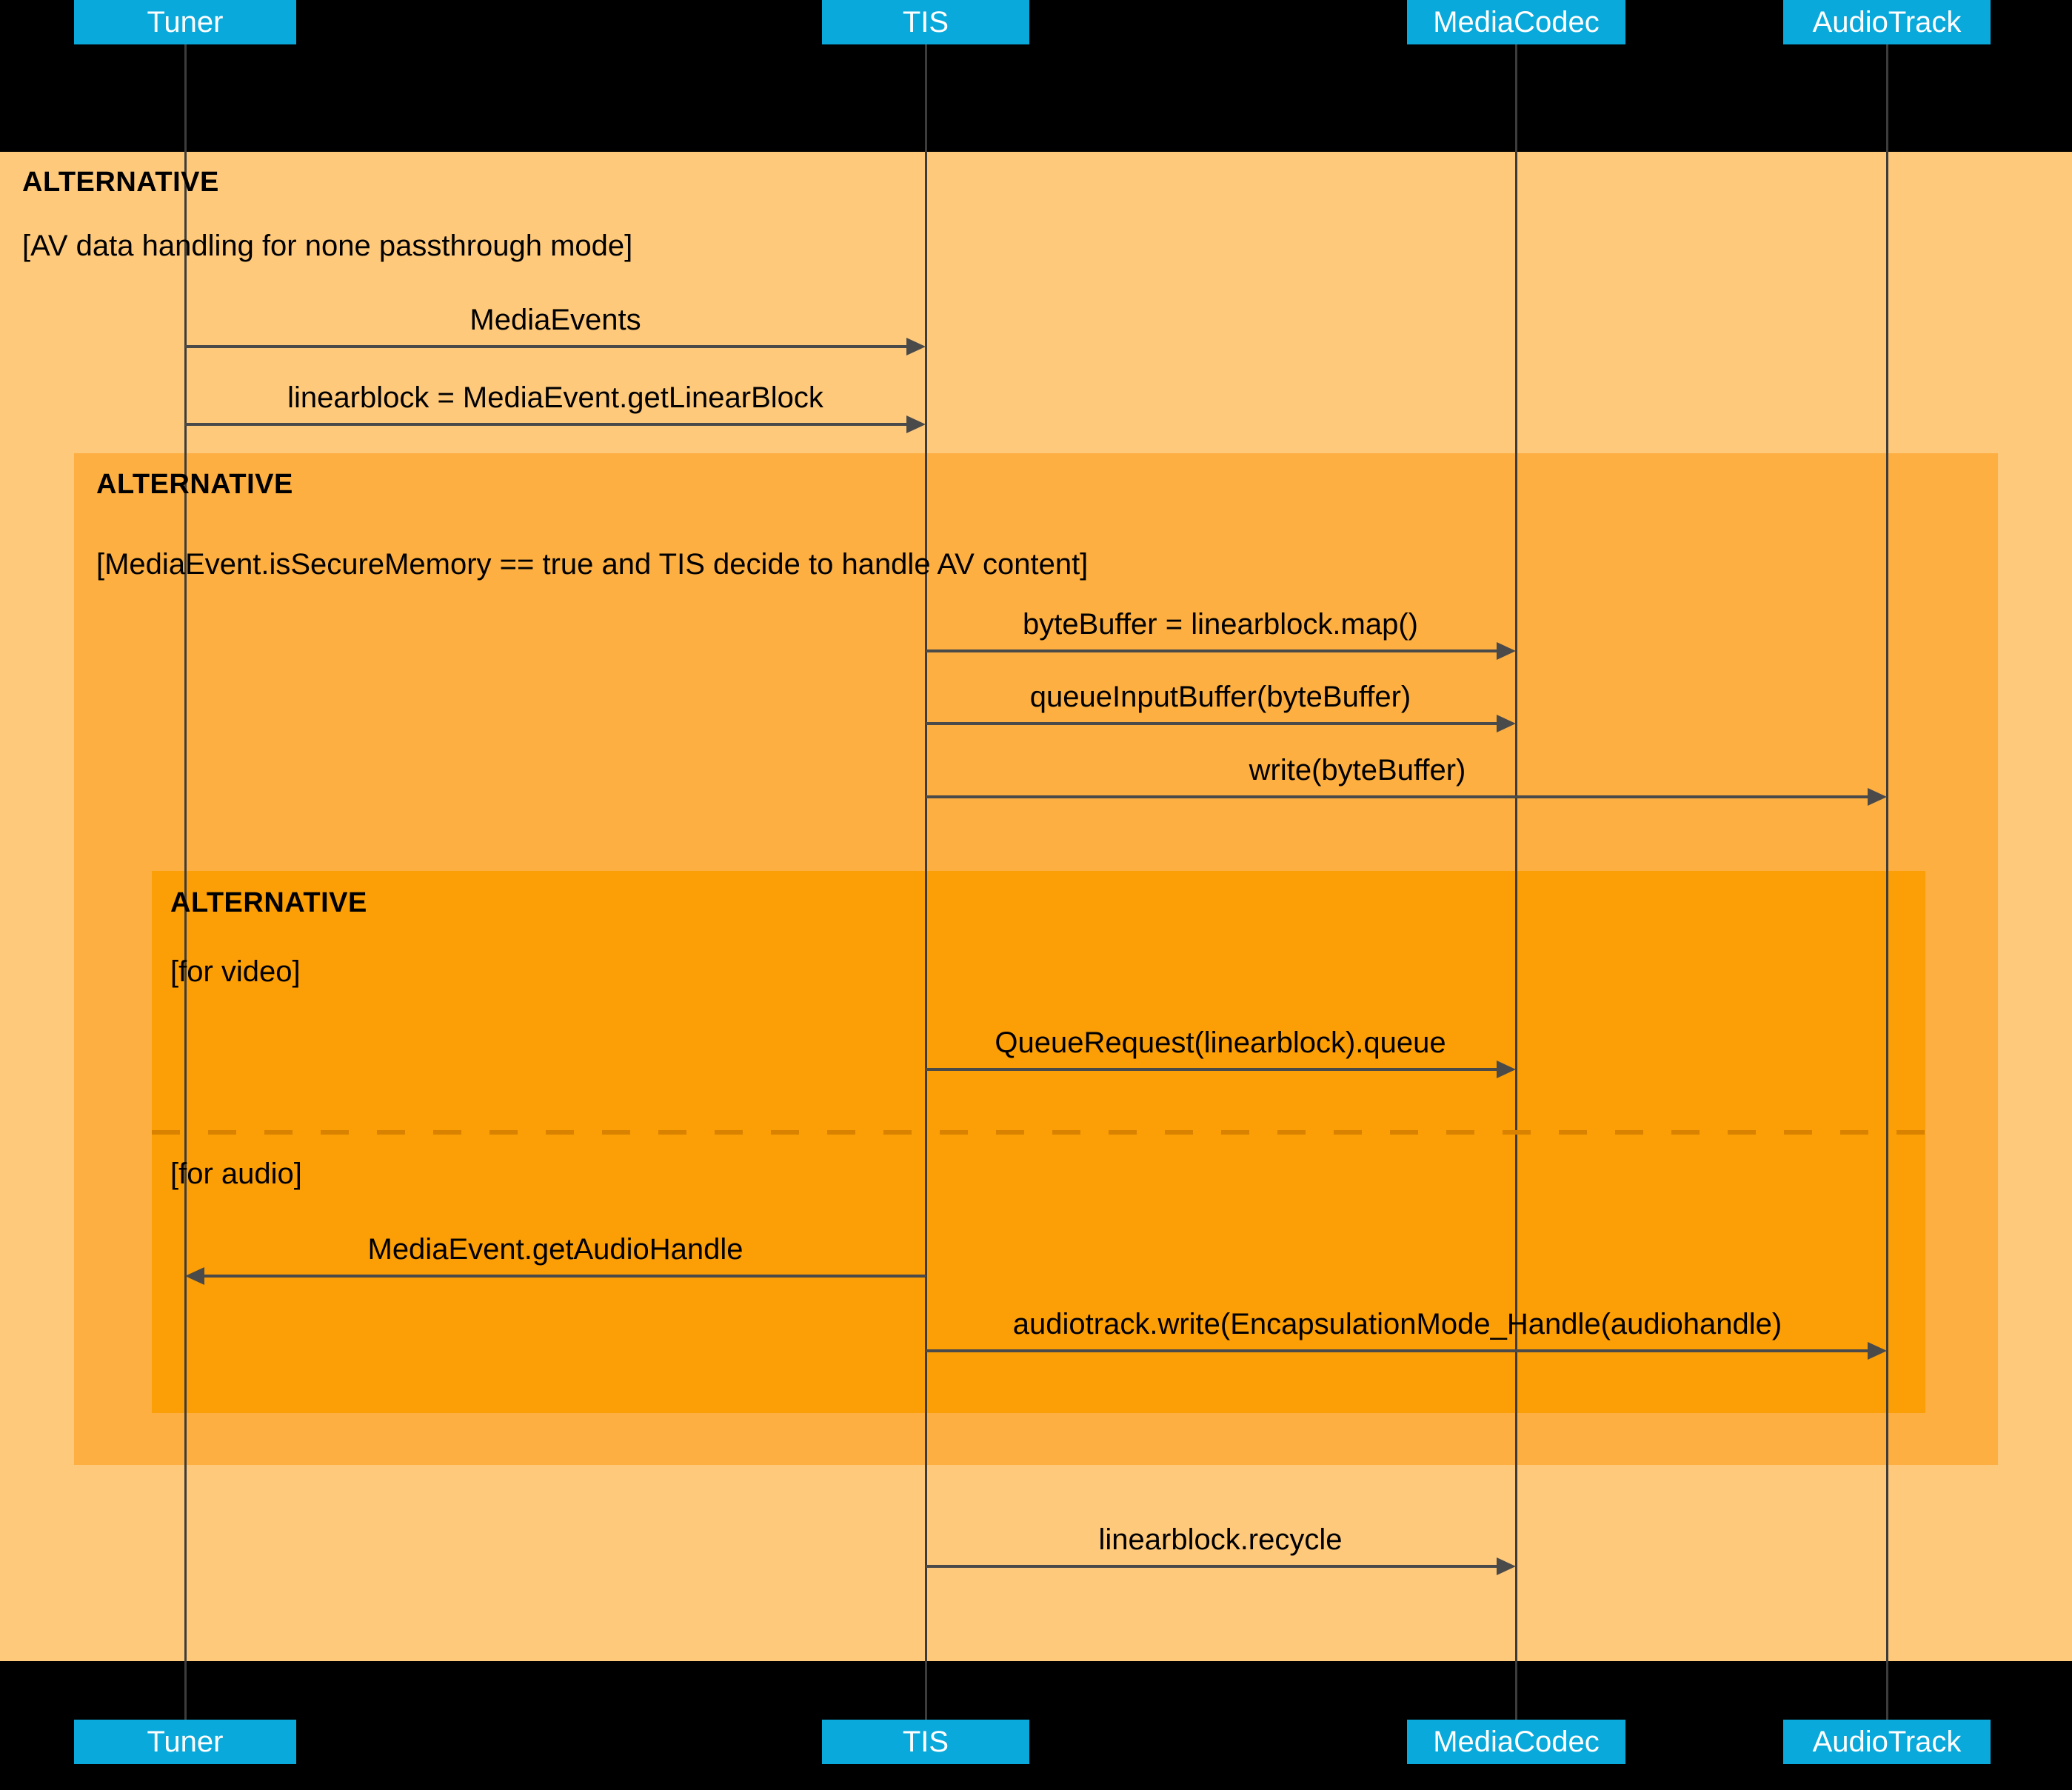 The image size is (2072, 1790). I want to click on message-label: write(byteBuffer), so click(1357, 770).